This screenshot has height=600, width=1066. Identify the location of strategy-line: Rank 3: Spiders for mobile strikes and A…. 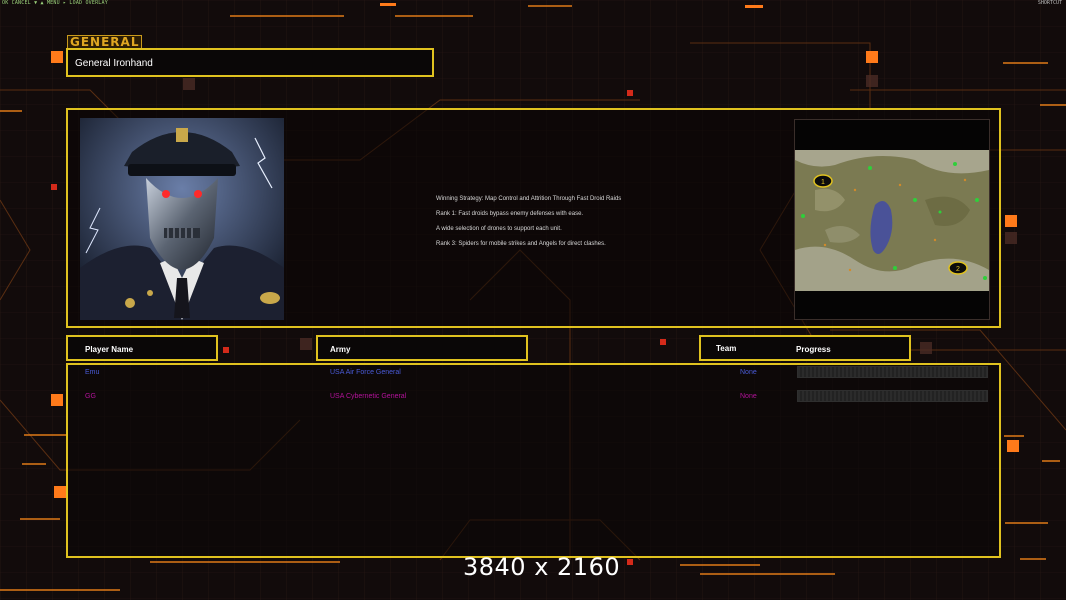
(521, 244).